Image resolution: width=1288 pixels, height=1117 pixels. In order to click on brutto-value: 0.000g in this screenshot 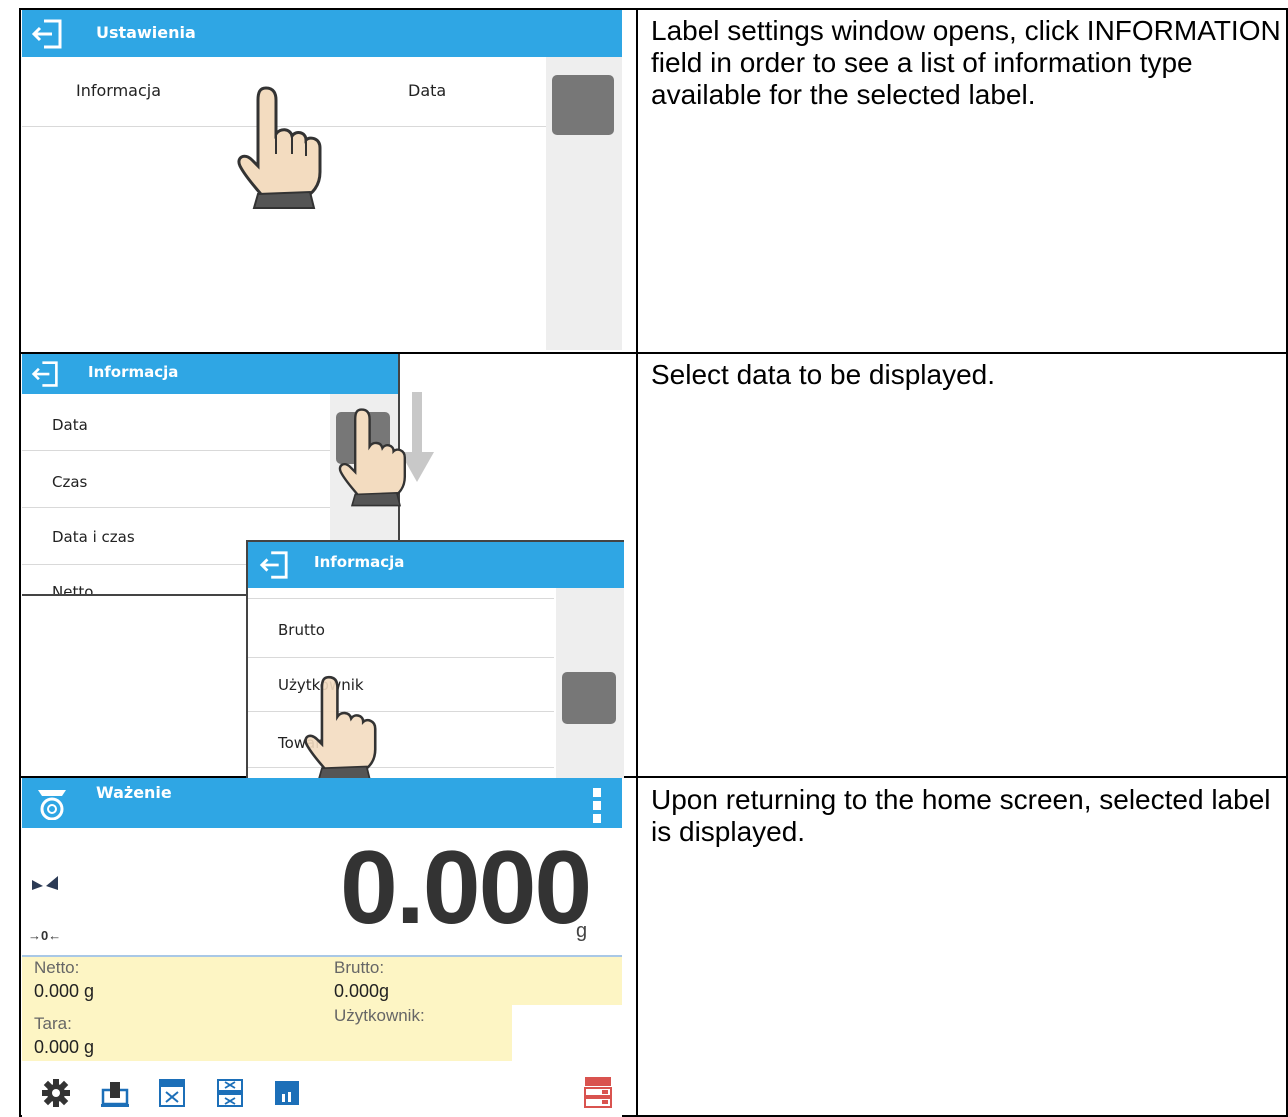, I will do `click(362, 991)`.